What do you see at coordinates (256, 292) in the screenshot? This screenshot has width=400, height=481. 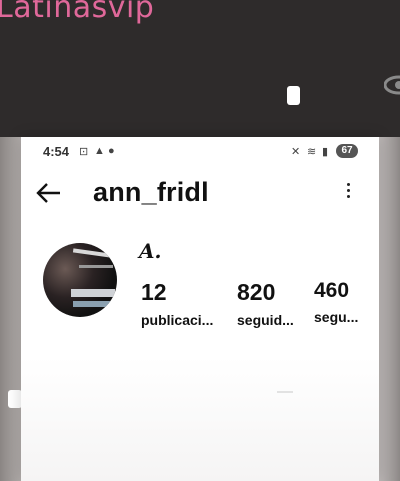 I see `stat-followers-value: 820` at bounding box center [256, 292].